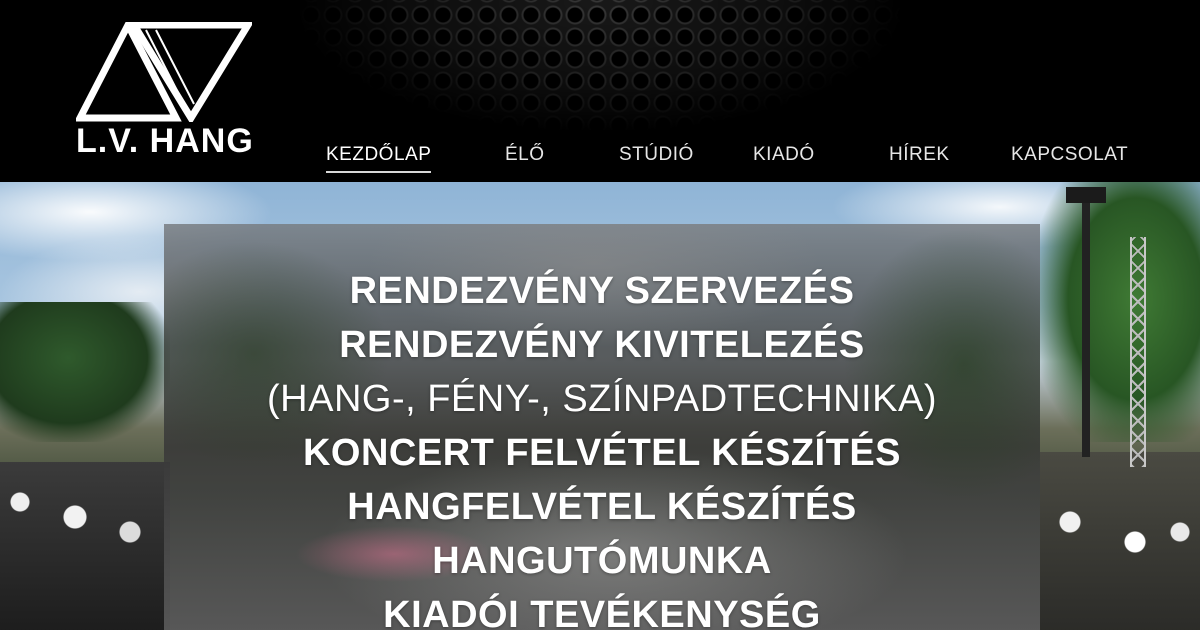 This screenshot has height=630, width=1200. Describe the element at coordinates (656, 155) in the screenshot. I see `nav-item-studio: STÚDIÓ` at that location.